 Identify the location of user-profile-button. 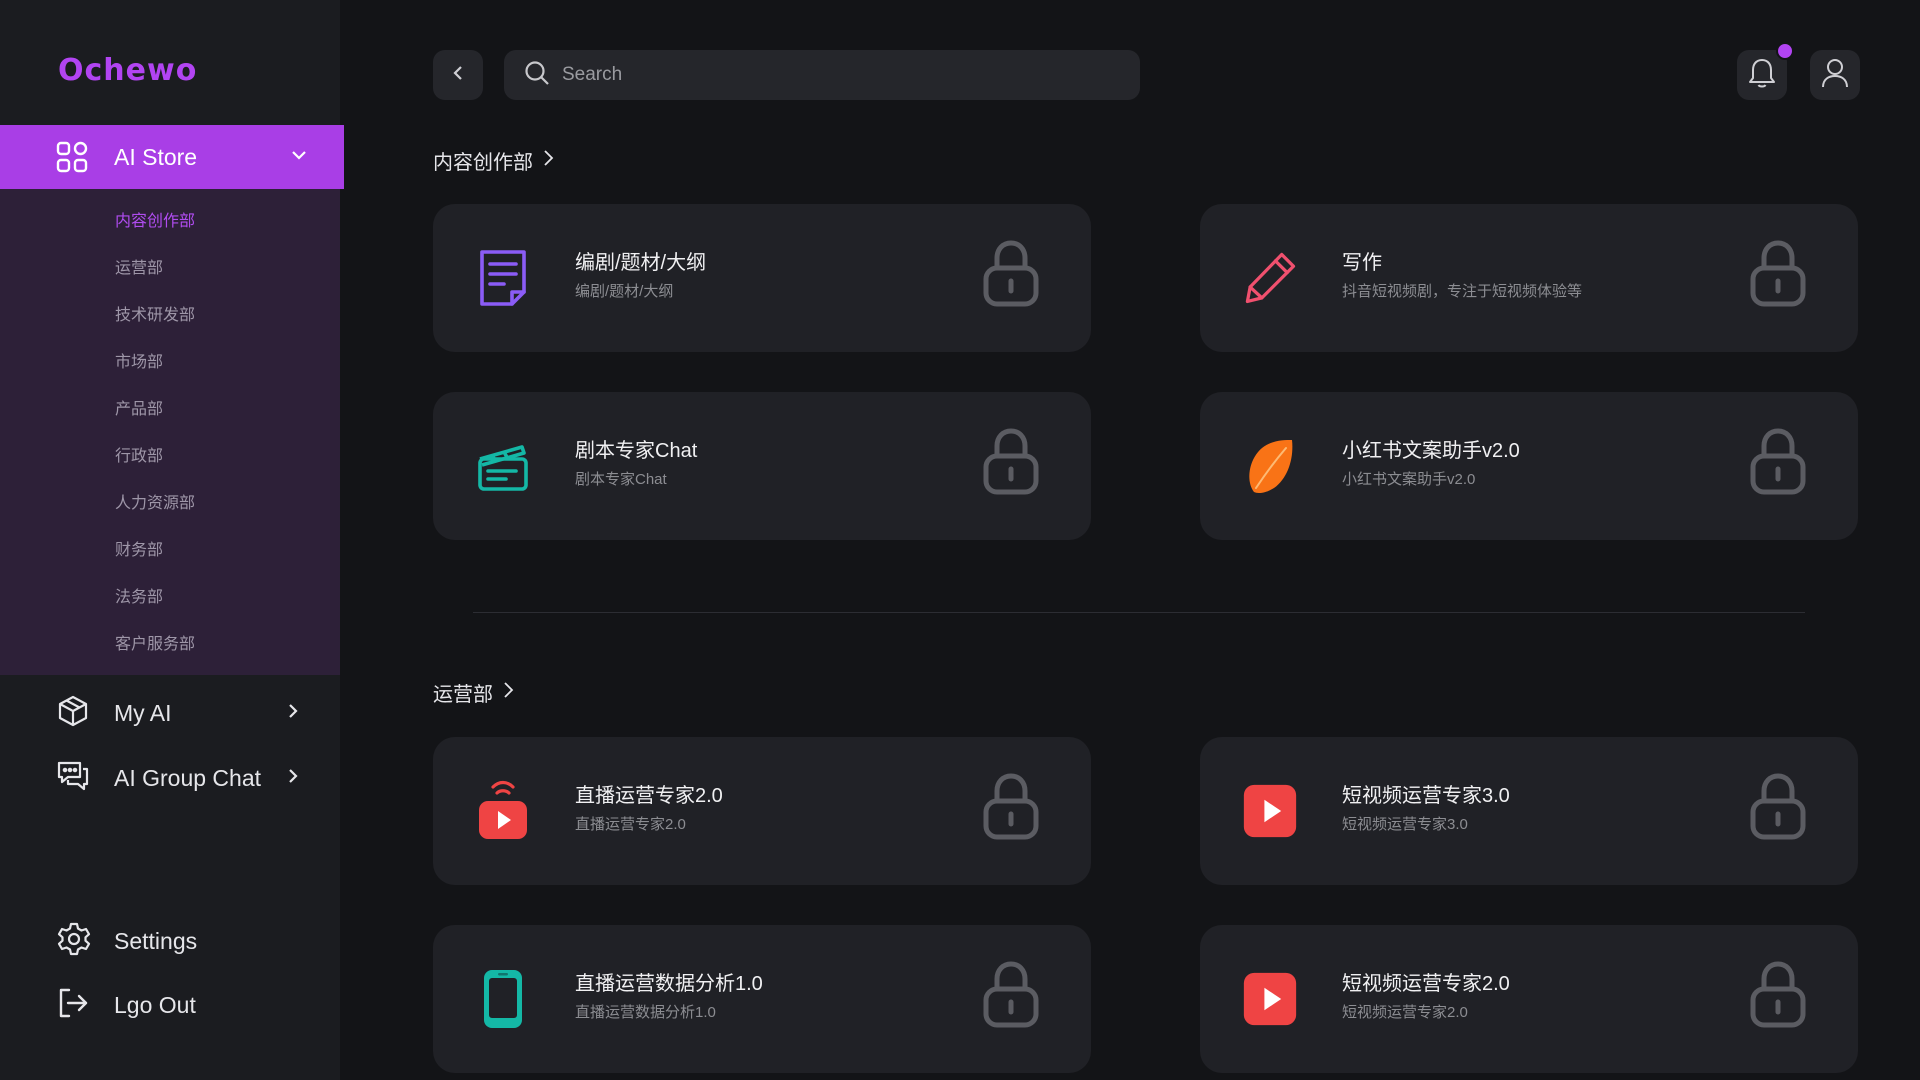
(1835, 75).